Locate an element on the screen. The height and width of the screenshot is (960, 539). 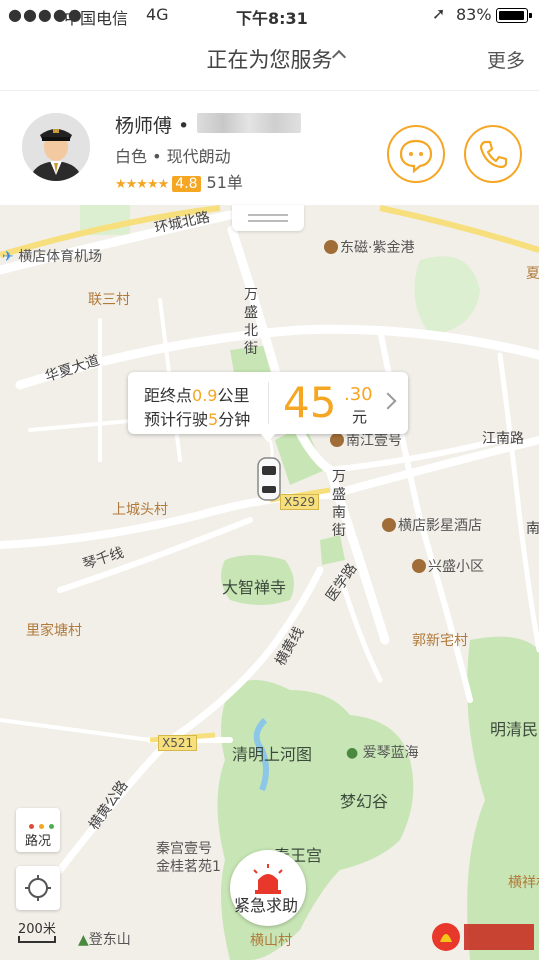
order-count: 51单 is located at coordinates (224, 182).